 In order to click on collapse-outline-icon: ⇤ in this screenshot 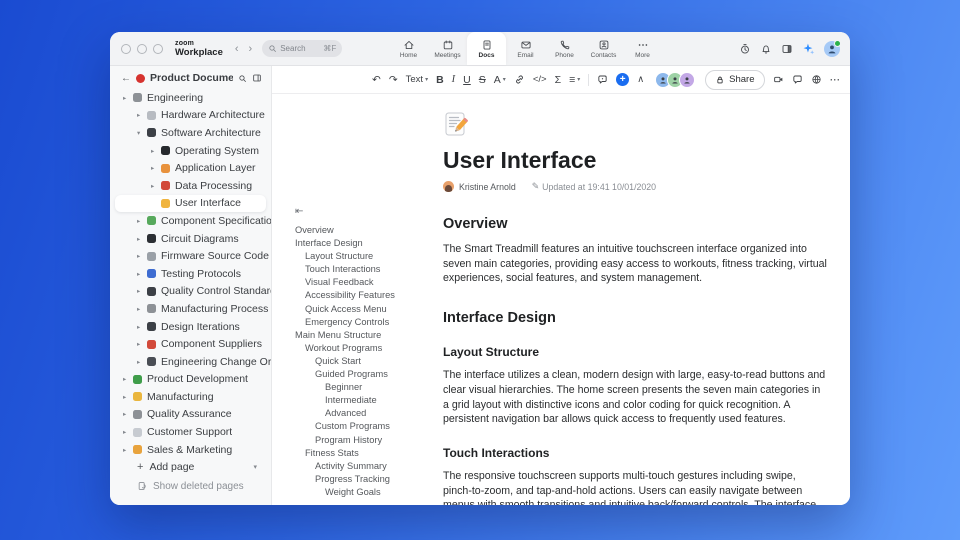, I will do `click(360, 211)`.